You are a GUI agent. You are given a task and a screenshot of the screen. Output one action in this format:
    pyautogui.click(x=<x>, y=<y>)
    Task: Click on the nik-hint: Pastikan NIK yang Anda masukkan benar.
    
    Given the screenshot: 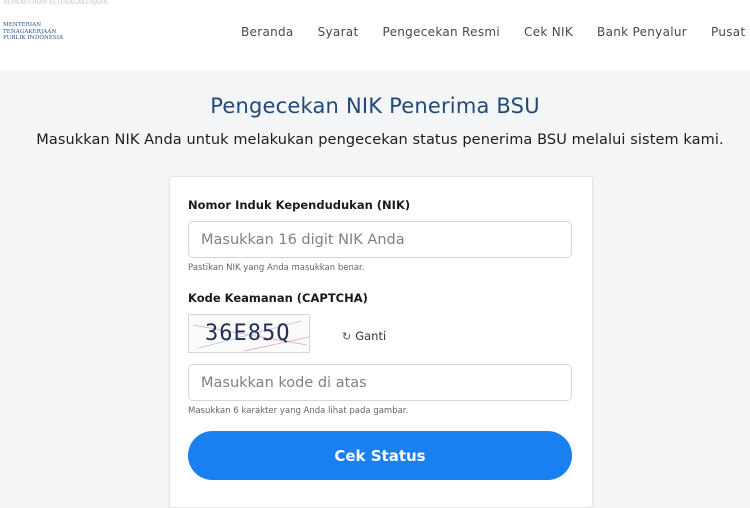 What is the action you would take?
    pyautogui.click(x=276, y=268)
    